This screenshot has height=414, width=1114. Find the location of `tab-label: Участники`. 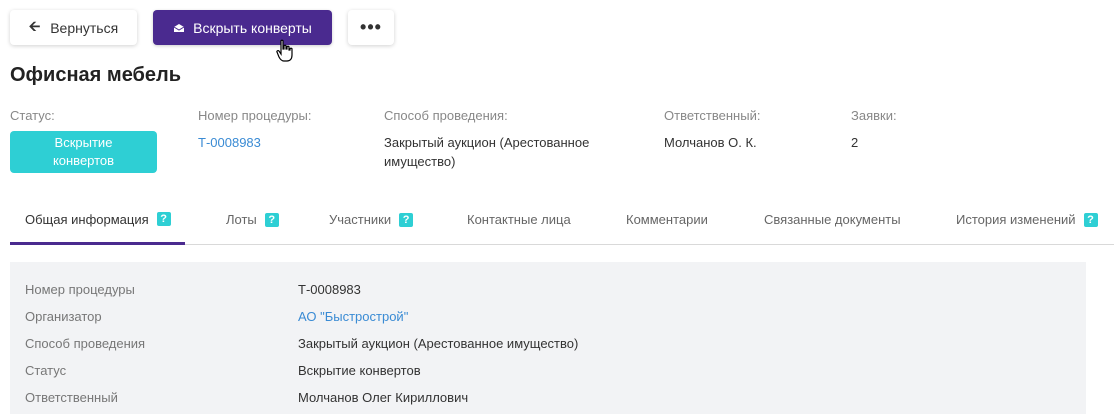

tab-label: Участники is located at coordinates (360, 219).